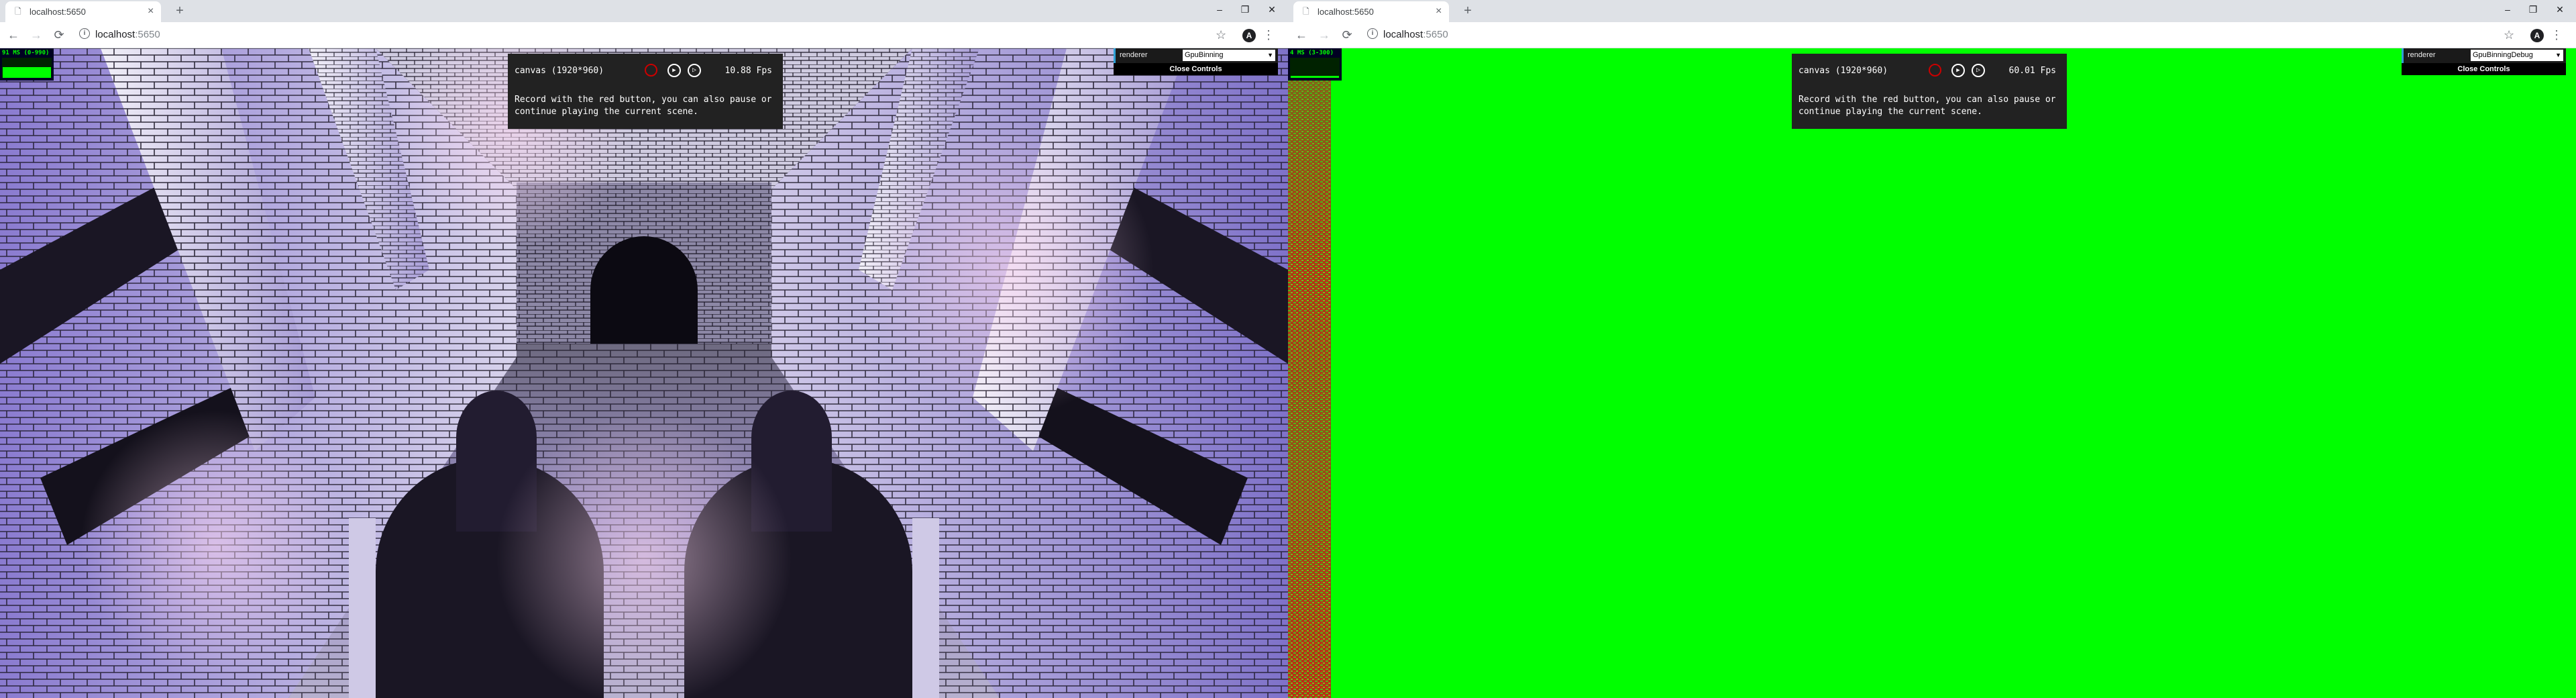 The height and width of the screenshot is (698, 2576). I want to click on renderer-select-value: GpuBinningDebug, so click(2503, 55).